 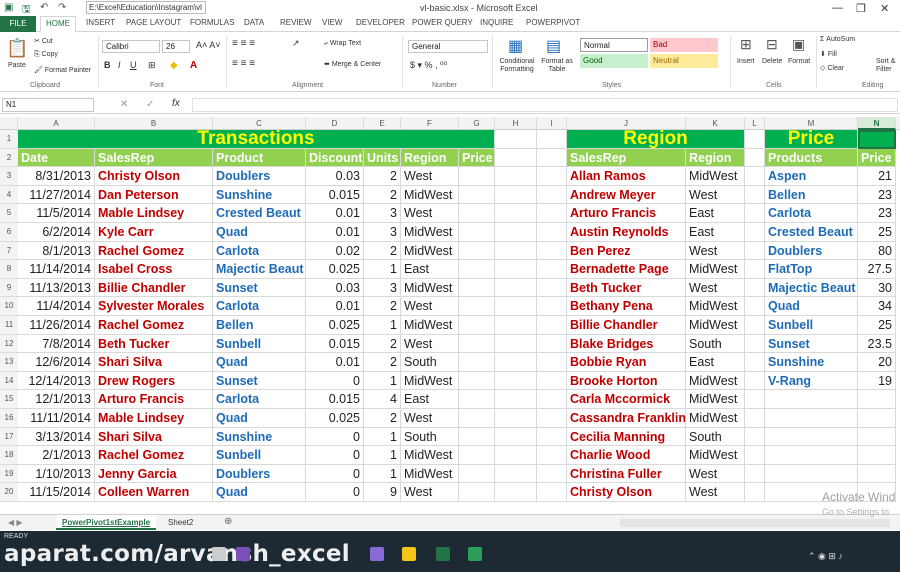 I want to click on style-good: Good, so click(x=614, y=61).